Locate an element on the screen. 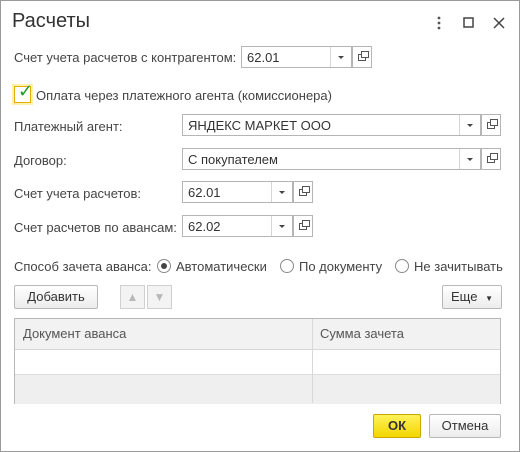 This screenshot has height=452, width=520. check-icon: ✓ is located at coordinates (26, 91).